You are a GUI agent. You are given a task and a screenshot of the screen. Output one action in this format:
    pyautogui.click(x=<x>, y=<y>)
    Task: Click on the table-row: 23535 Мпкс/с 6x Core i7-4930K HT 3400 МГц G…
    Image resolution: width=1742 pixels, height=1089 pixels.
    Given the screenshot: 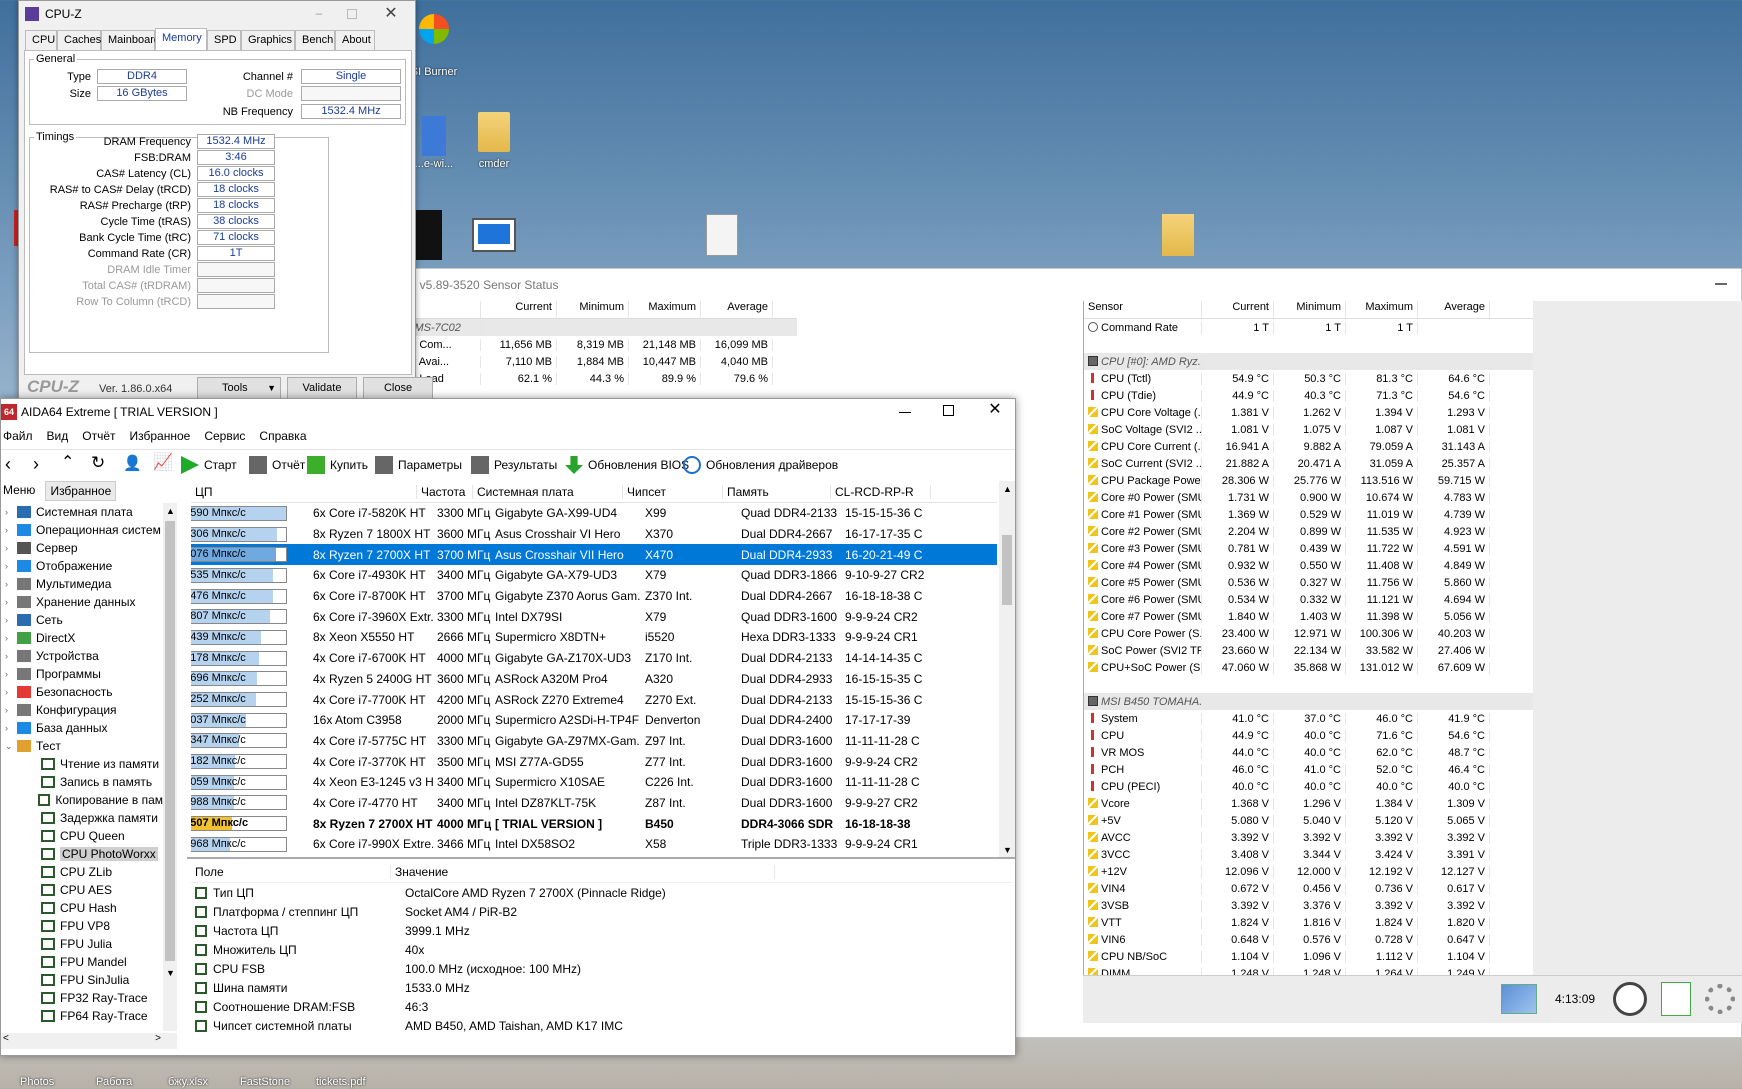 What is the action you would take?
    pyautogui.click(x=594, y=575)
    